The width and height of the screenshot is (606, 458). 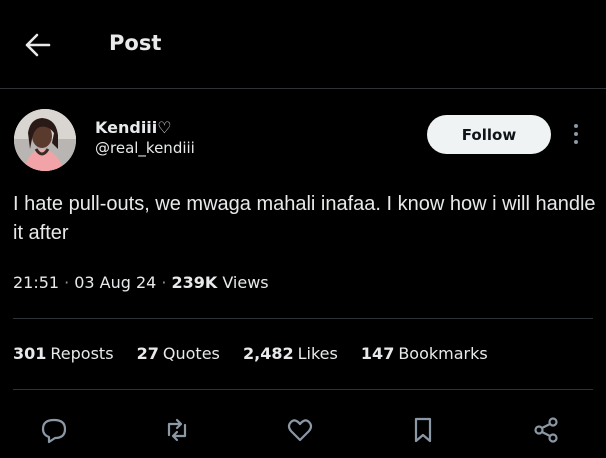 What do you see at coordinates (82, 353) in the screenshot?
I see `stat-label: Reposts` at bounding box center [82, 353].